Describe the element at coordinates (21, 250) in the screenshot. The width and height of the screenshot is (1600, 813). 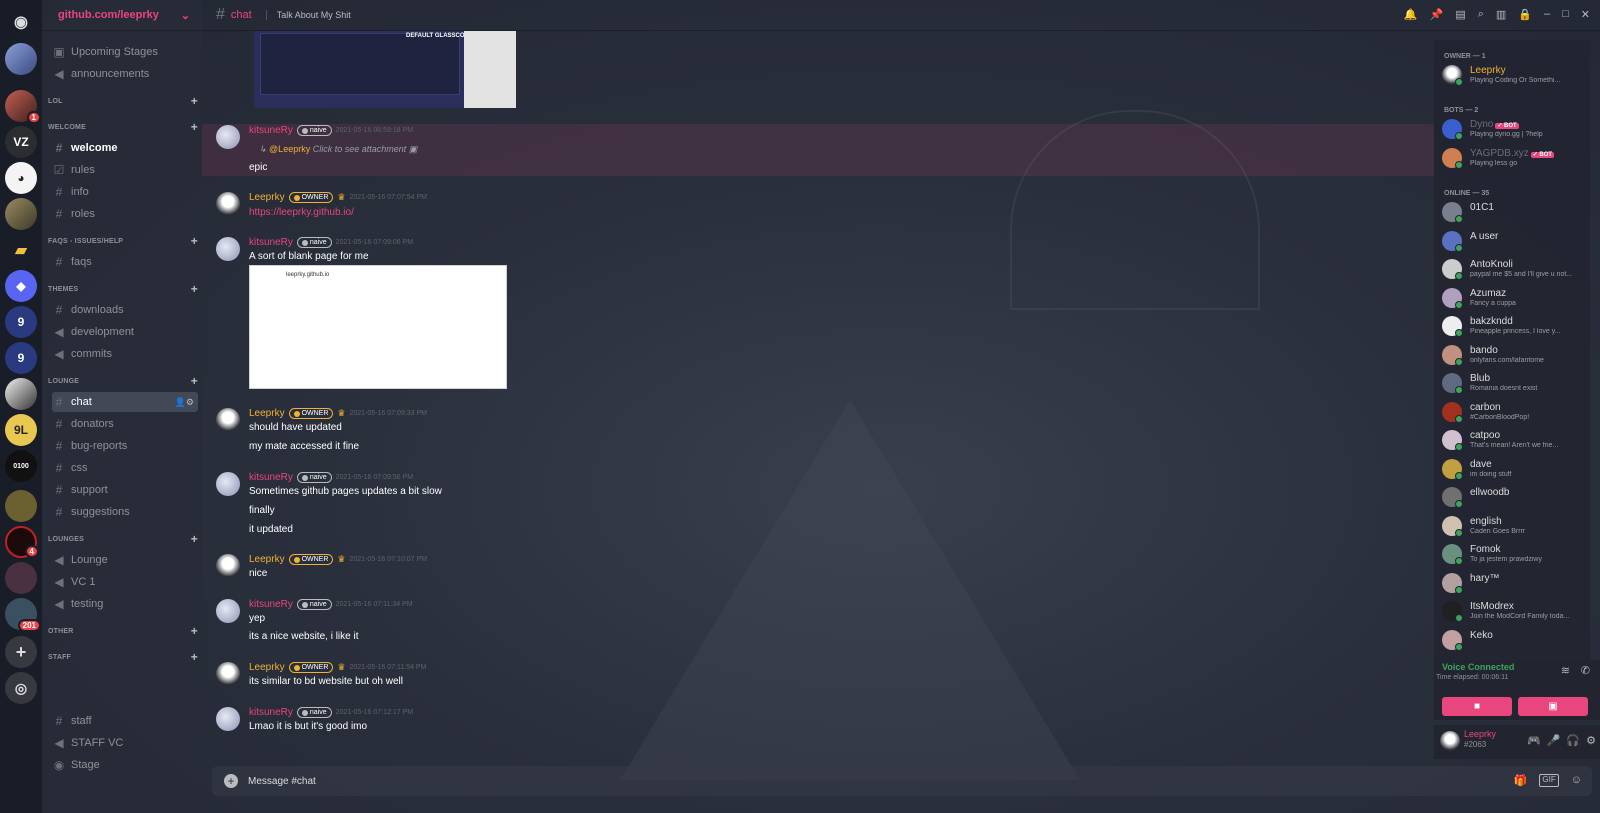
I see `folder-icon: ▰` at that location.